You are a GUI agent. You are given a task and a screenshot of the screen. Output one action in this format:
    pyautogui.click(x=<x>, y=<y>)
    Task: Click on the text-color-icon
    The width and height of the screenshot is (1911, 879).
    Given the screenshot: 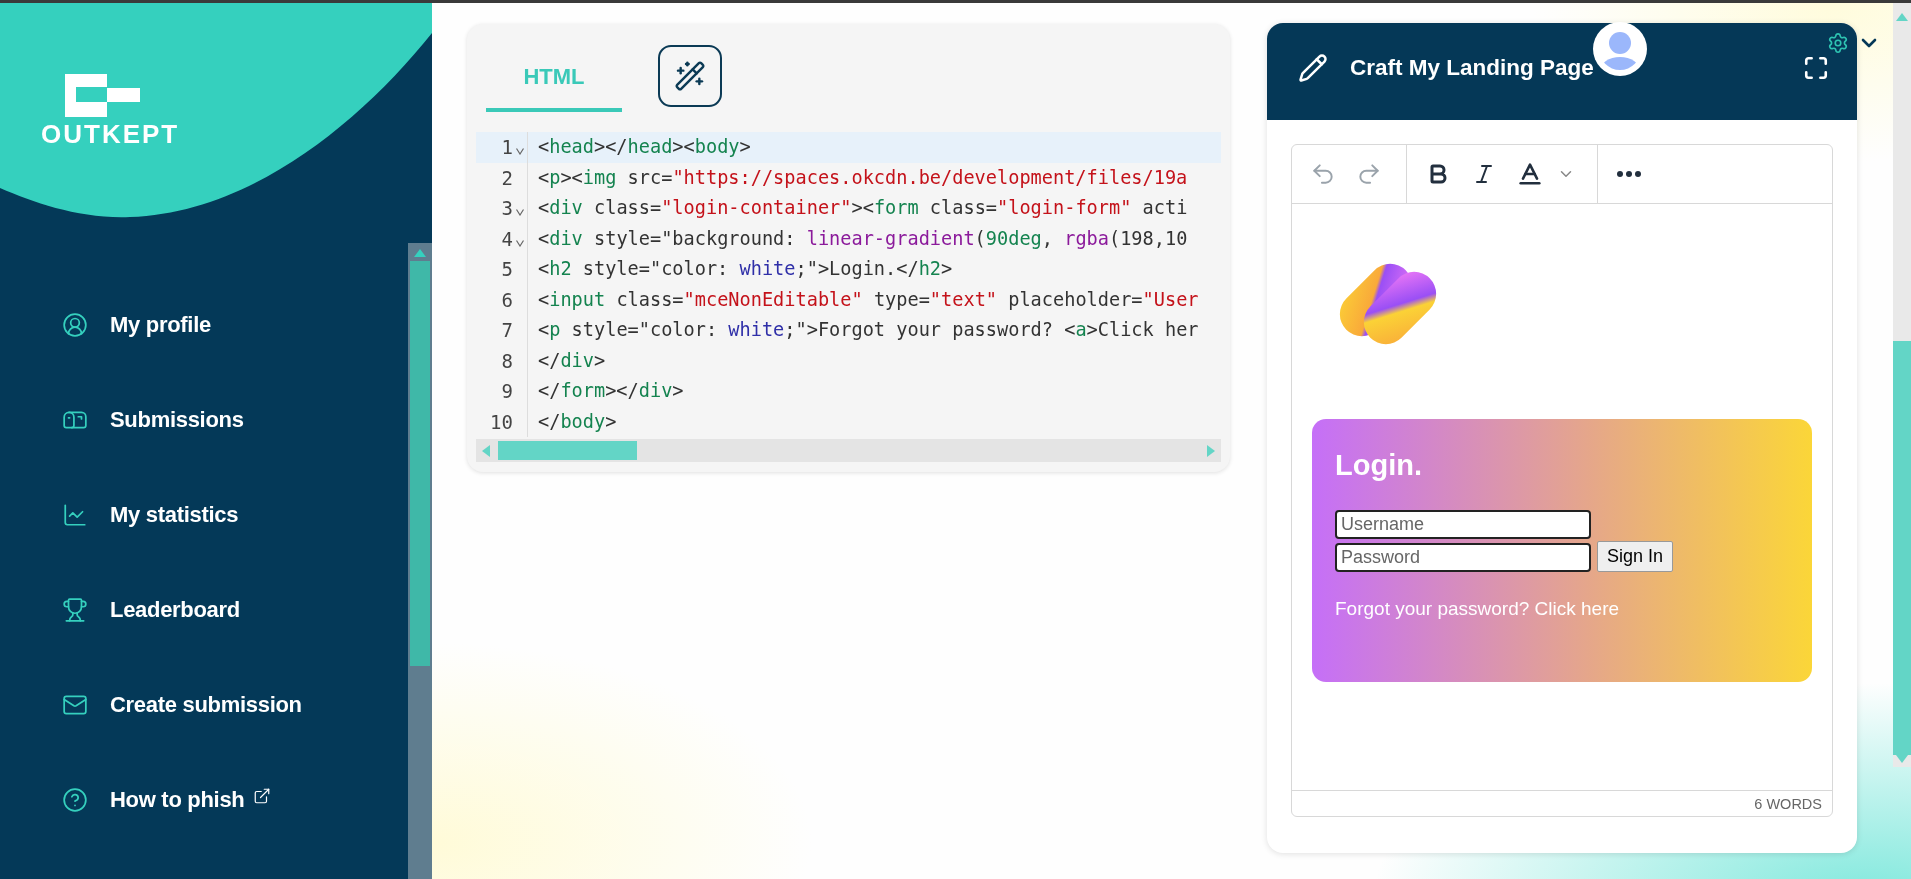 What is the action you would take?
    pyautogui.click(x=1530, y=174)
    